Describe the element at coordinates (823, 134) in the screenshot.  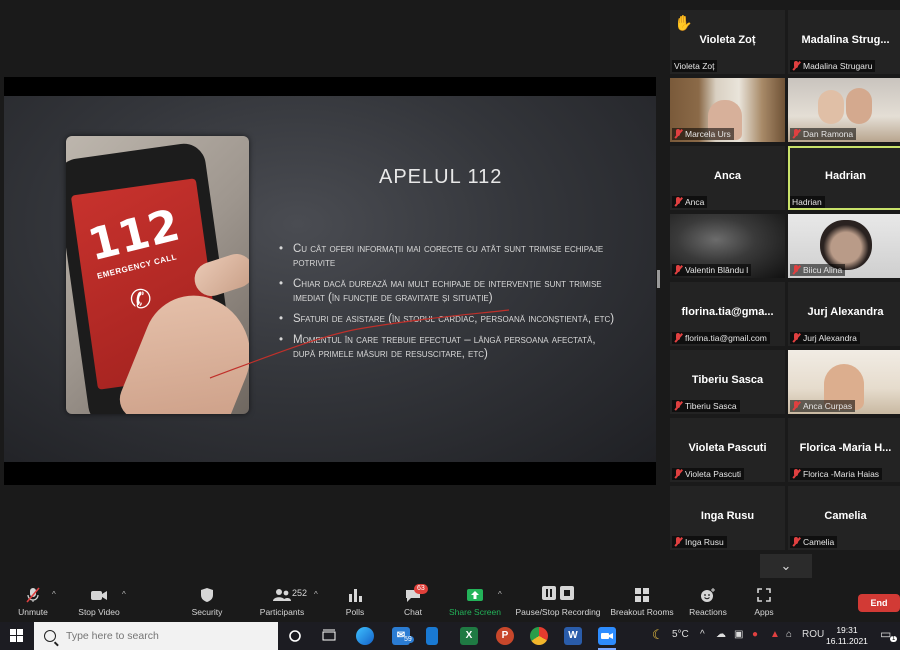
I see `participant-label: Dan Ramona` at that location.